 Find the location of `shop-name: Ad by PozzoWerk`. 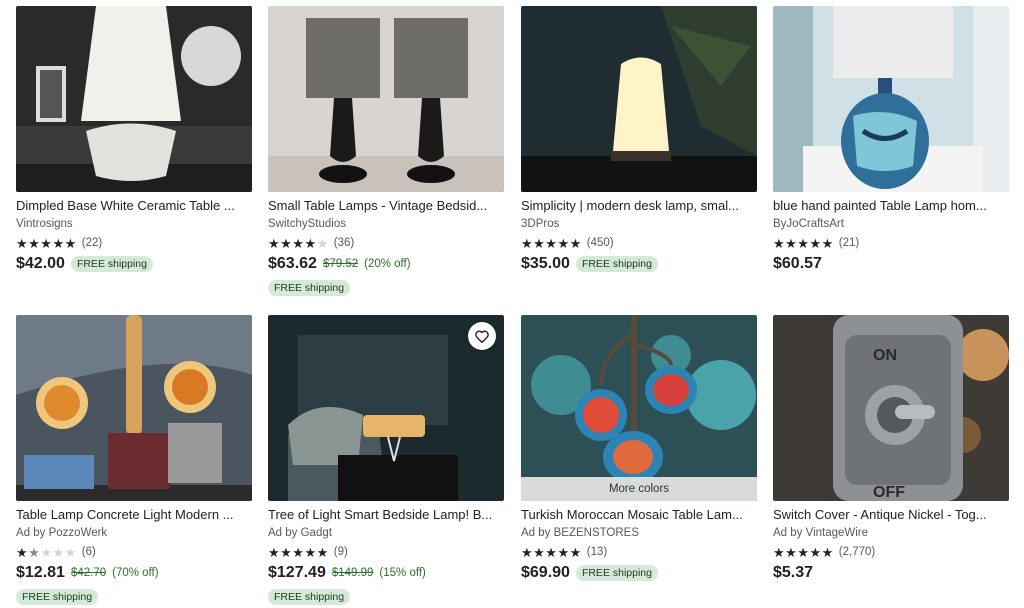

shop-name: Ad by PozzoWerk is located at coordinates (62, 533).